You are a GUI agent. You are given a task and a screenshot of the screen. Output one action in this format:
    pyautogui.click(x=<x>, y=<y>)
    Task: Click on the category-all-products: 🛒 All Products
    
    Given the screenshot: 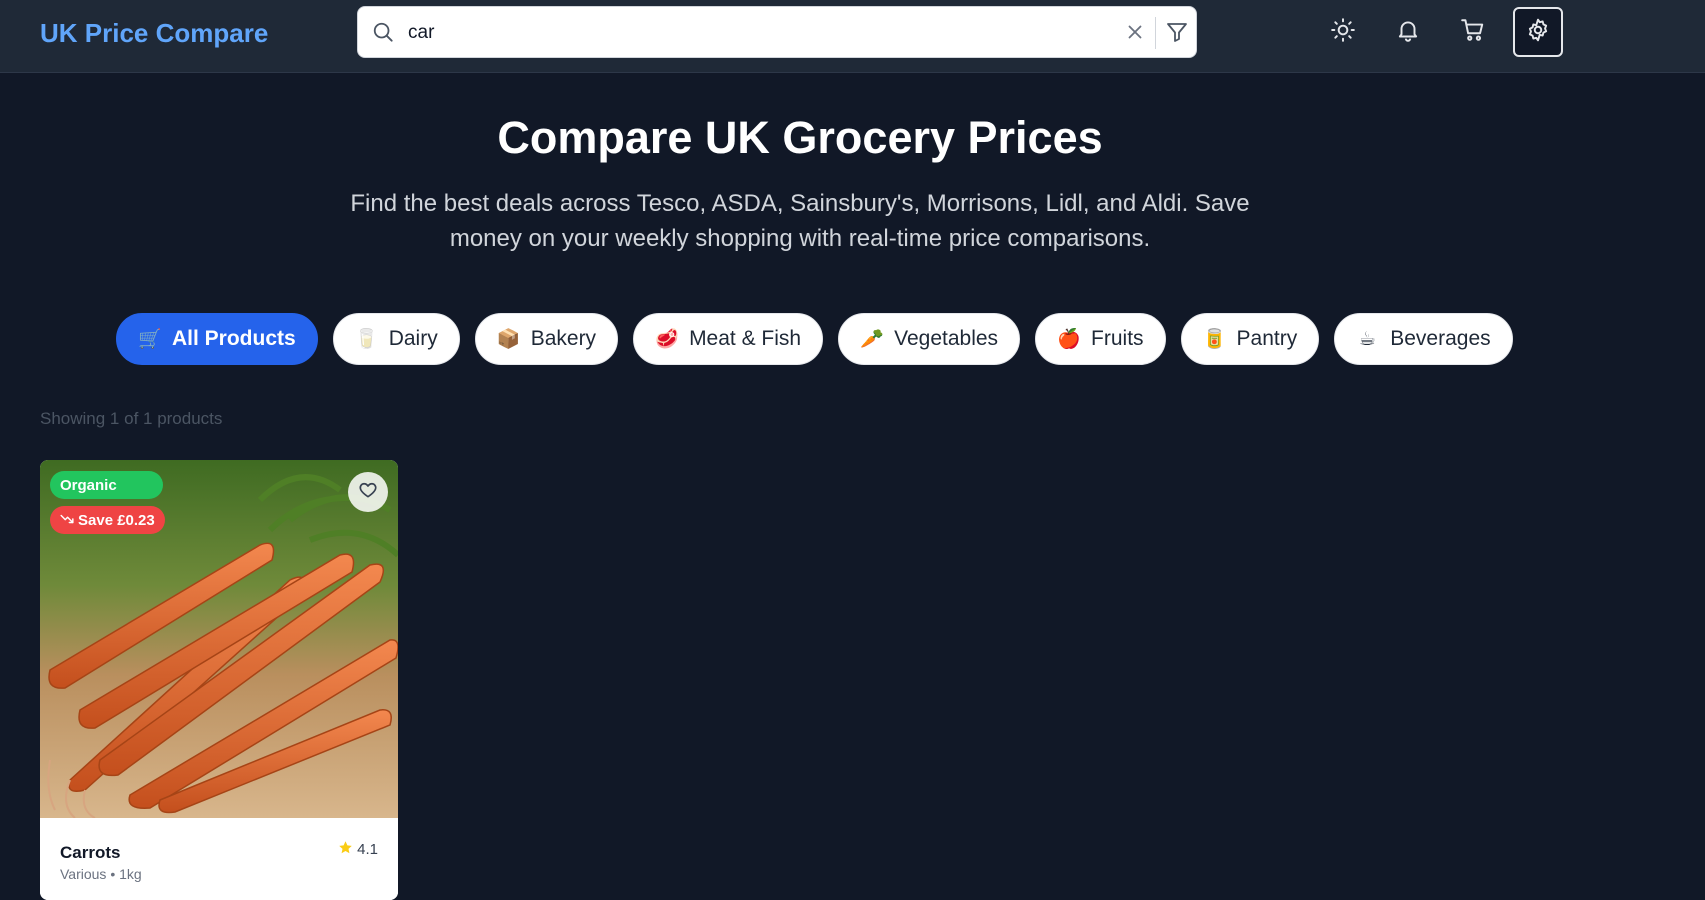 What is the action you would take?
    pyautogui.click(x=217, y=339)
    